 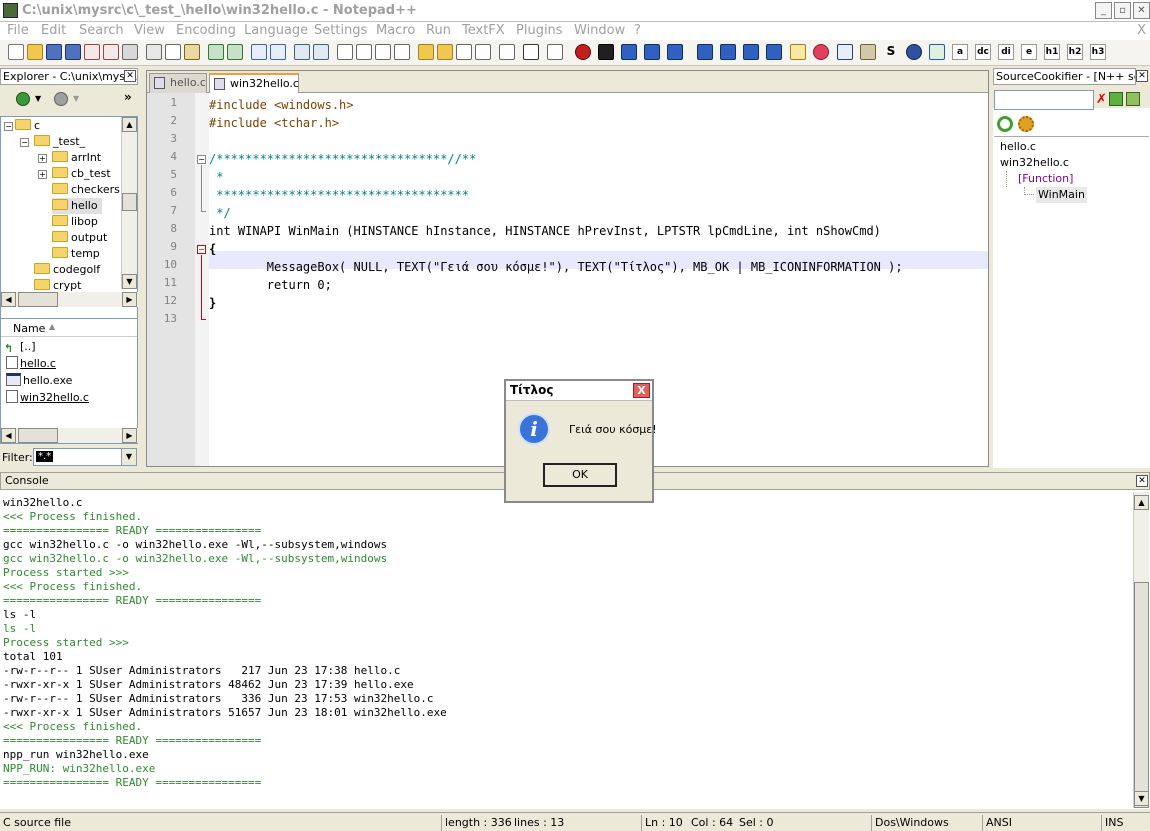 I want to click on collapse-icon, so click(x=705, y=52).